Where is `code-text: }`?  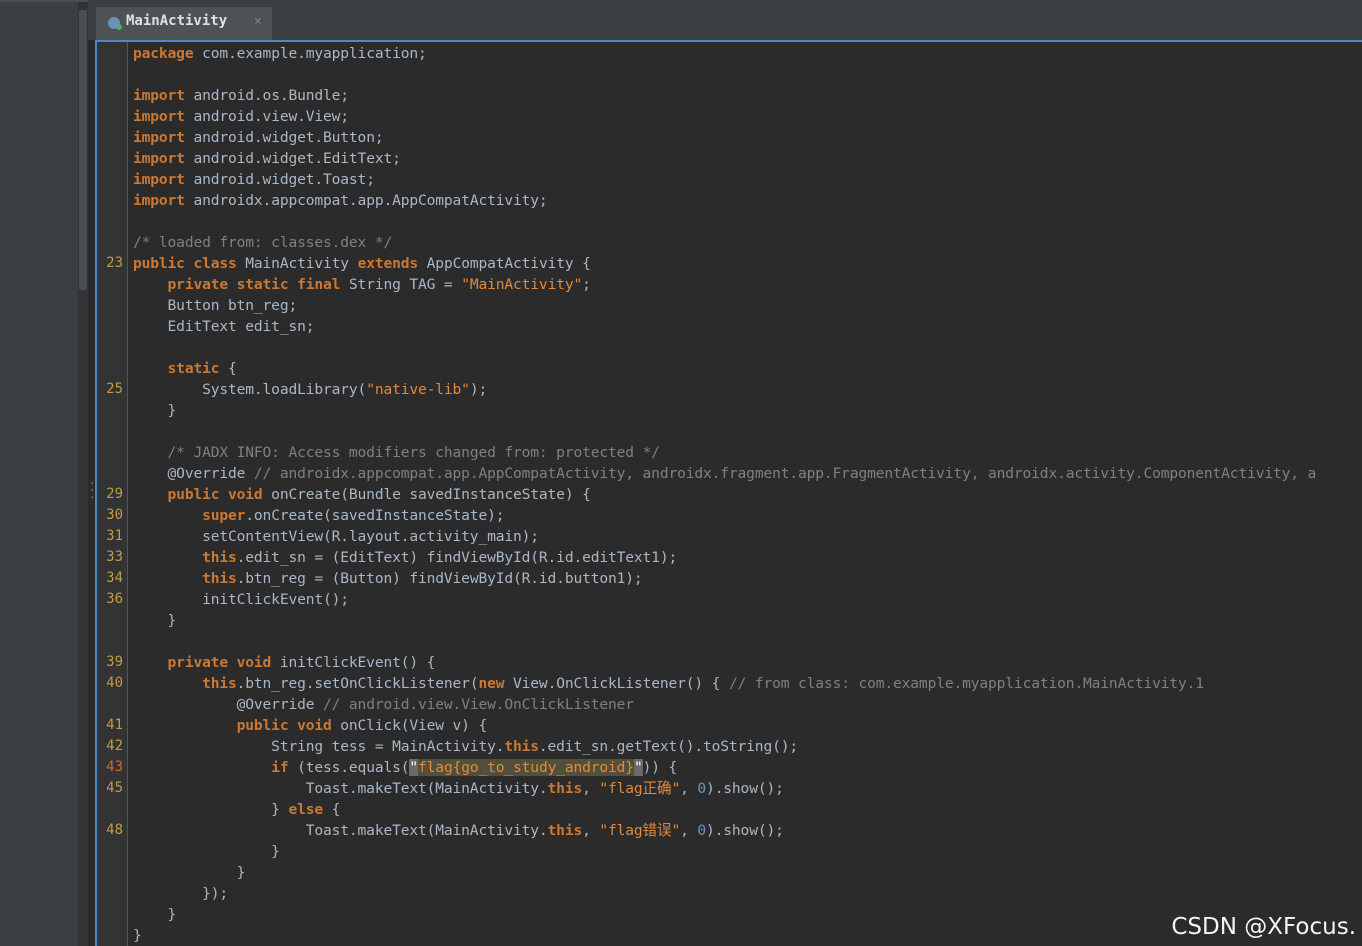 code-text: } is located at coordinates (206, 851).